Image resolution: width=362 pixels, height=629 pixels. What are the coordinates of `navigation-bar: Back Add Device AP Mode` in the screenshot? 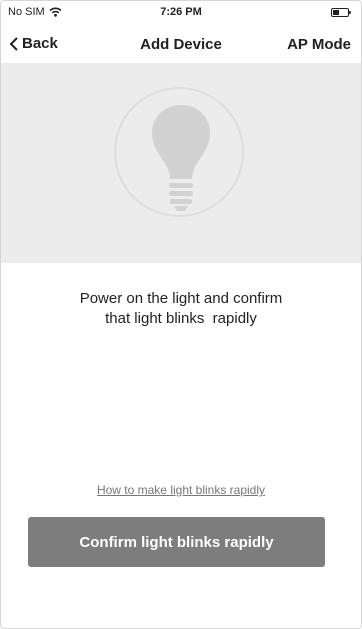 It's located at (181, 43).